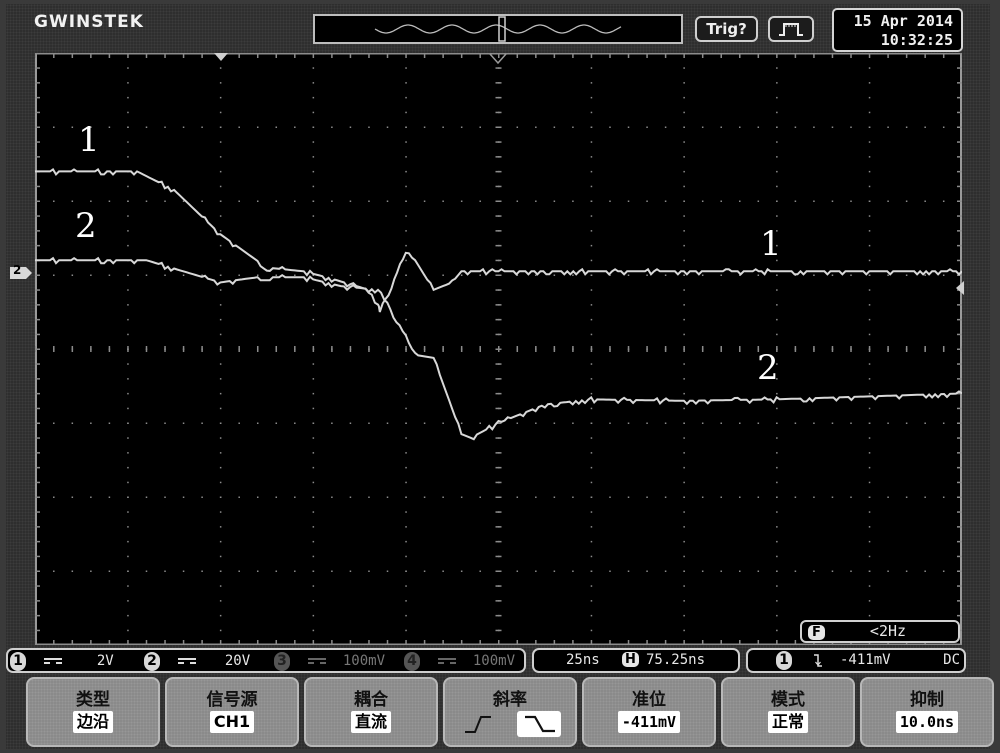  What do you see at coordinates (93, 712) in the screenshot?
I see `softkey-type: 类型 边沿` at bounding box center [93, 712].